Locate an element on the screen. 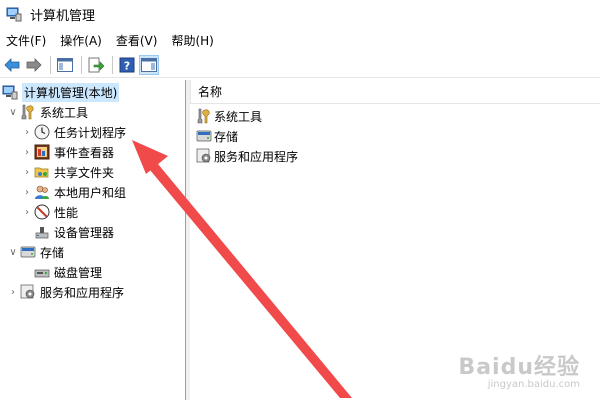 This screenshot has height=400, width=600. tree-item-label: 计算机管理(本地) is located at coordinates (71, 92).